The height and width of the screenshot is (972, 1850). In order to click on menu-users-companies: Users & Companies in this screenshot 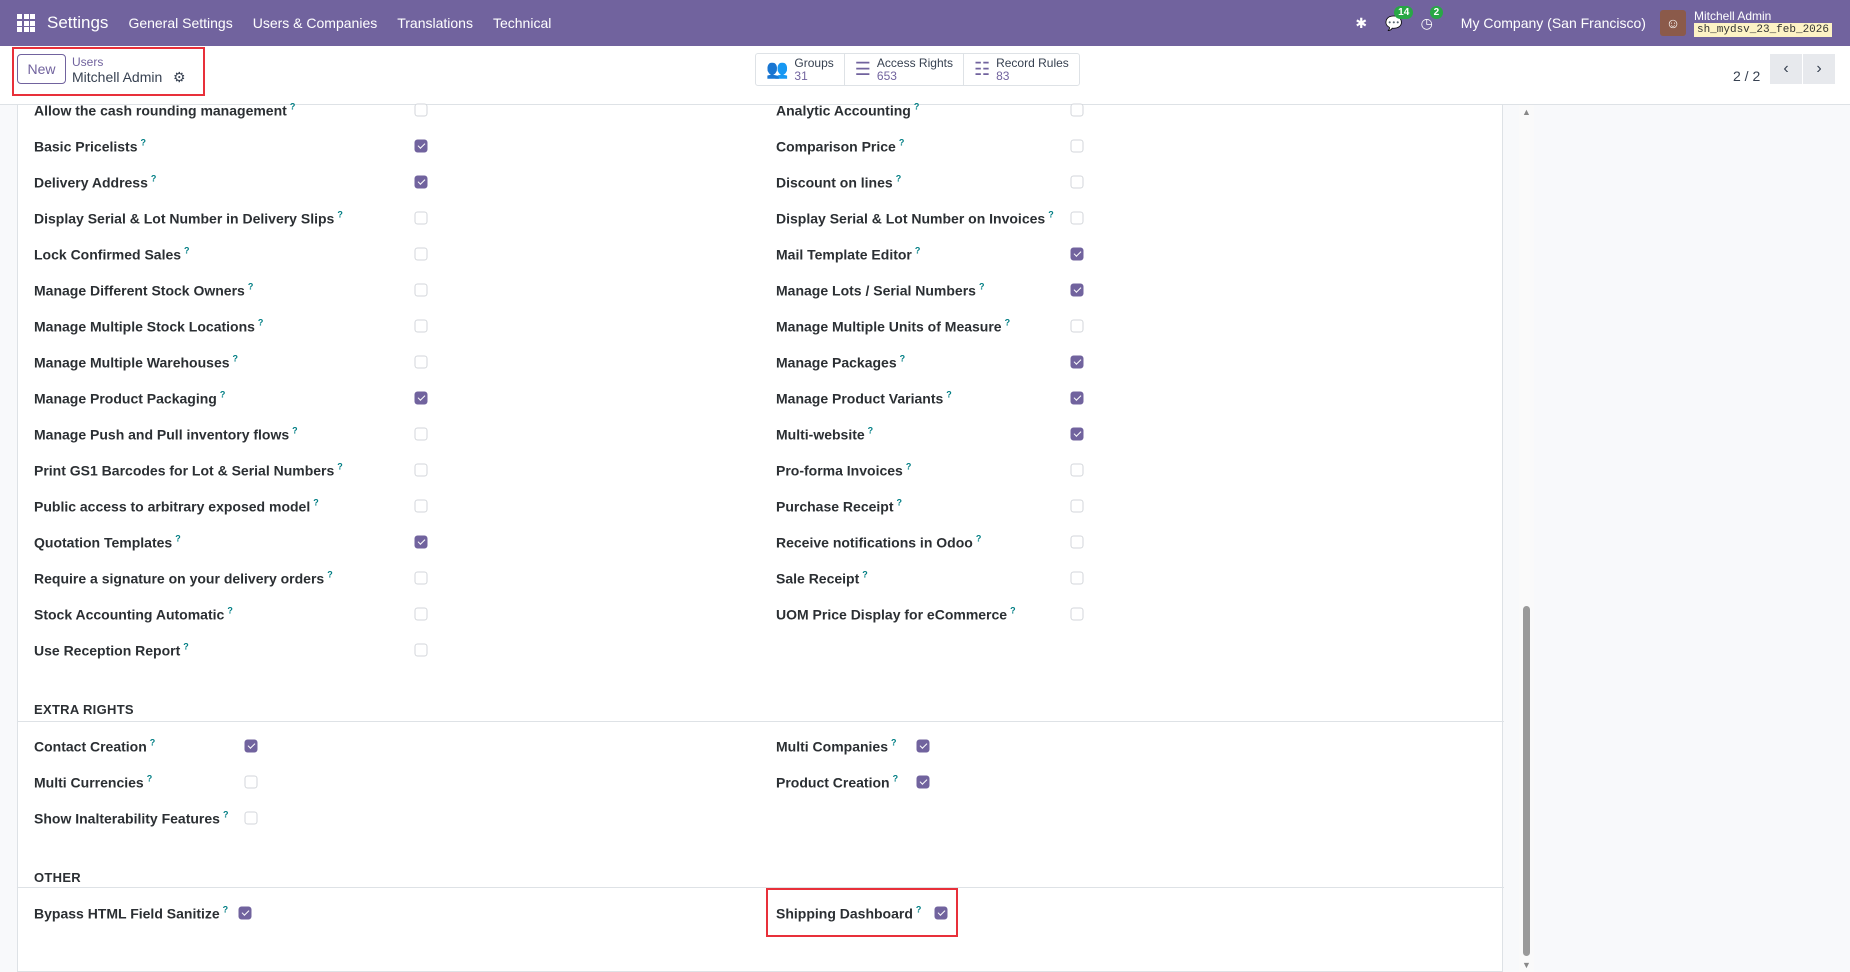, I will do `click(315, 23)`.